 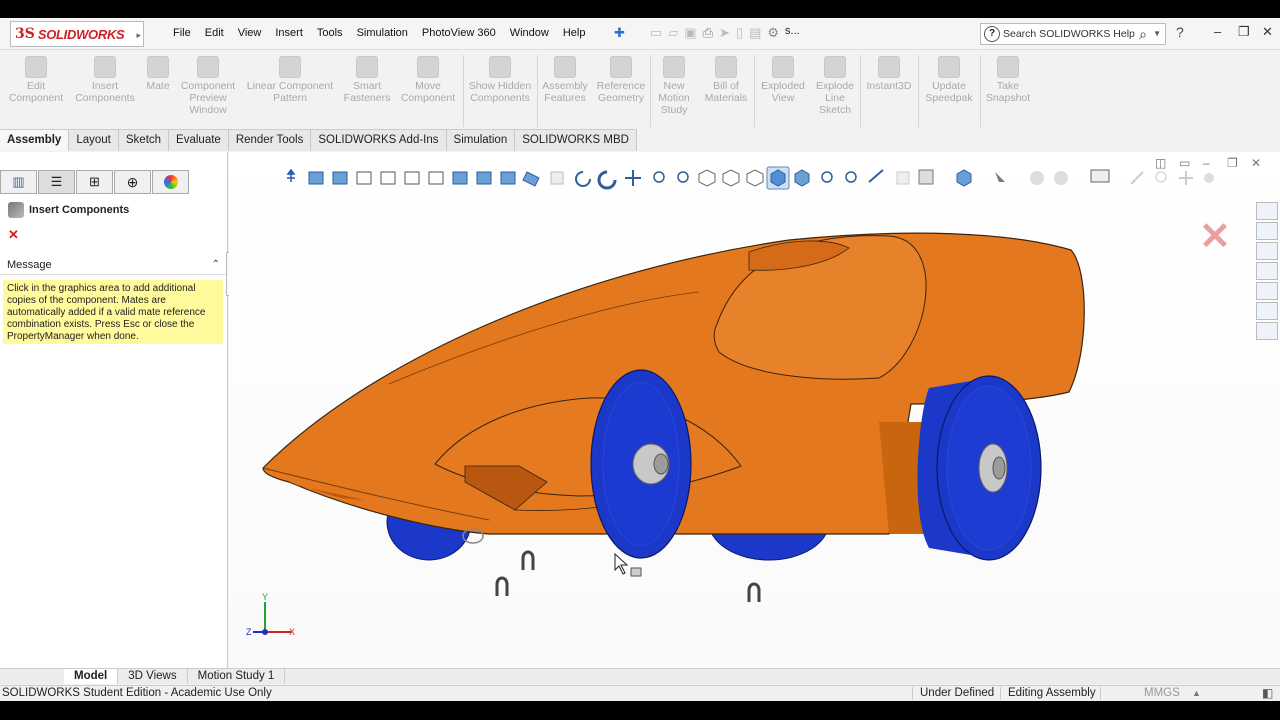 What do you see at coordinates (851, 177) in the screenshot?
I see `zoom-to-selection-icon` at bounding box center [851, 177].